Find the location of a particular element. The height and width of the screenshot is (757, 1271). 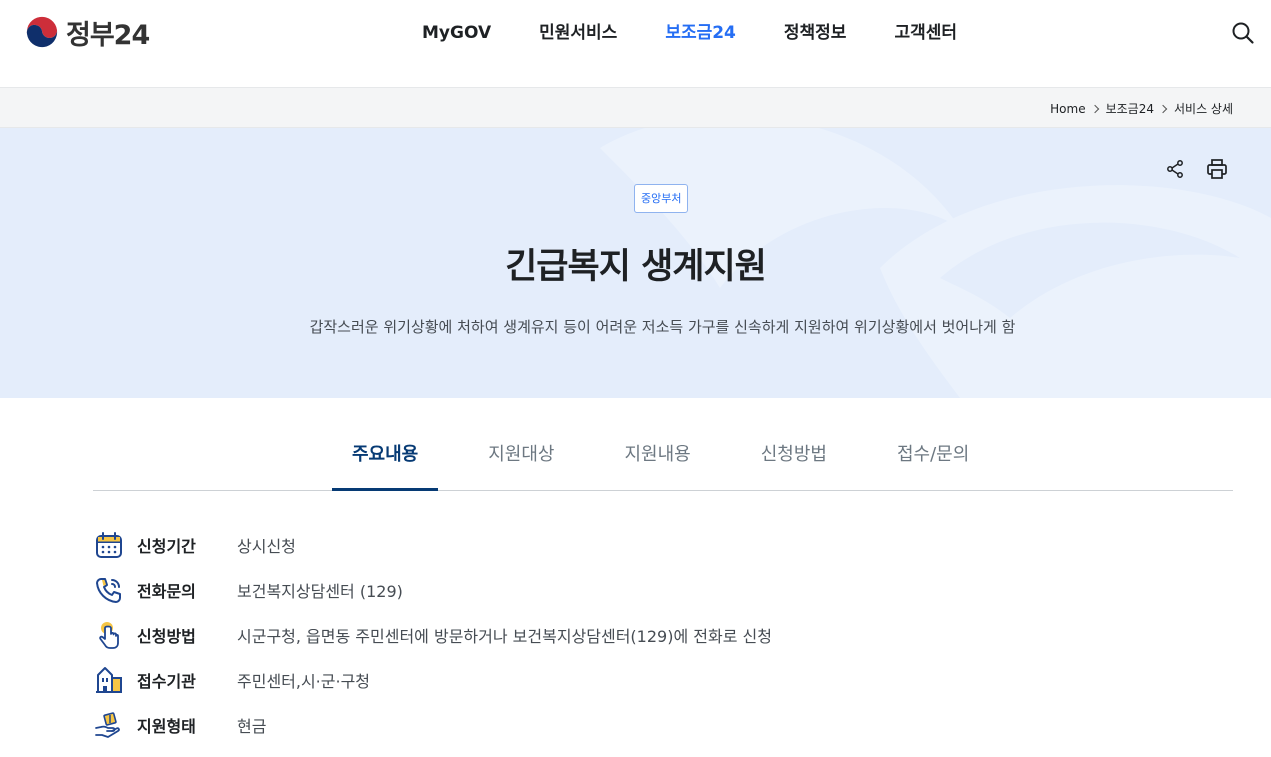

site-header: 정부24 MyGOV 민원서비스 보조금24 정책정보 고객센터 is located at coordinates (635, 44).